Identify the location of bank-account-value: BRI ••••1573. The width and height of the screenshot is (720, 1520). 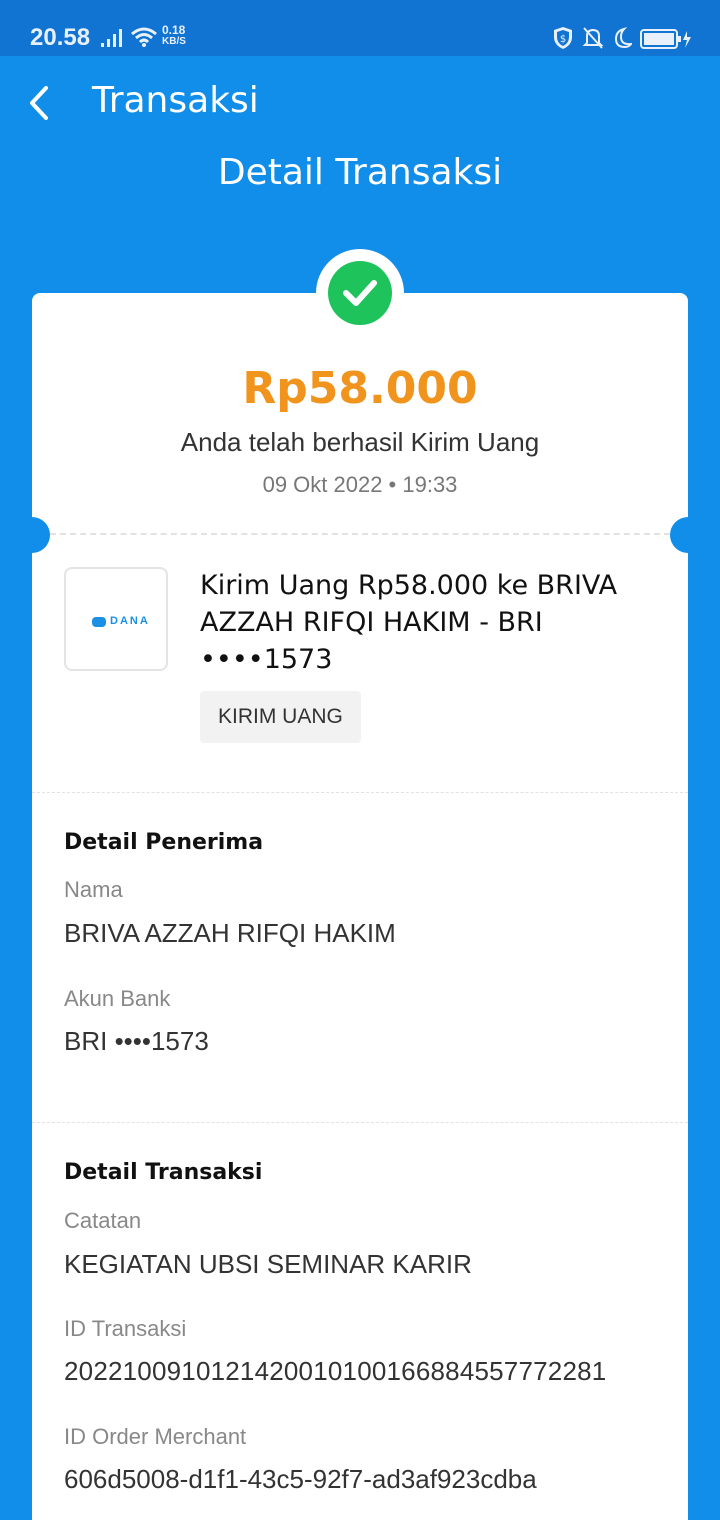
(136, 1041).